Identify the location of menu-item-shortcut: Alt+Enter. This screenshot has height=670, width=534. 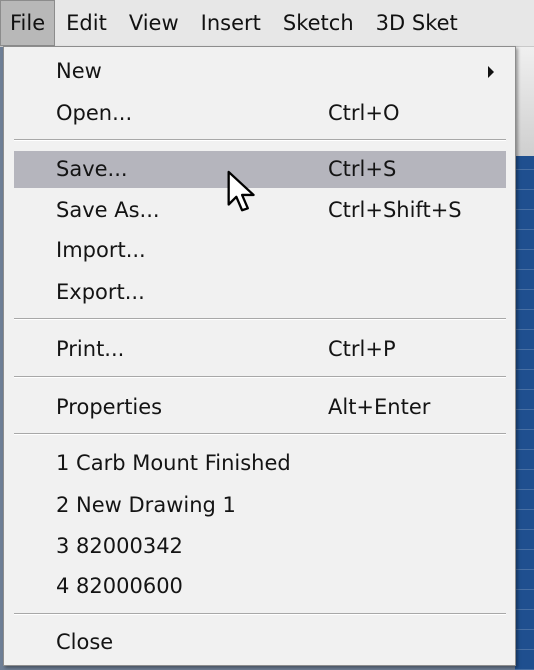
(379, 407).